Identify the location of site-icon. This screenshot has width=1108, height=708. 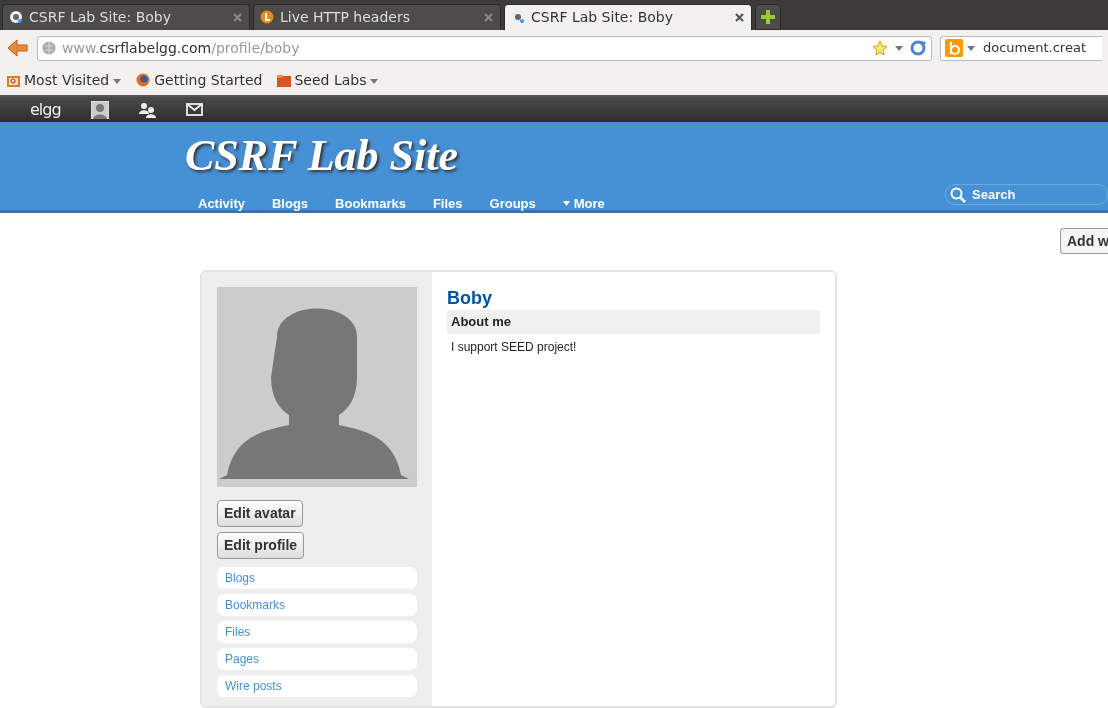
(16, 17).